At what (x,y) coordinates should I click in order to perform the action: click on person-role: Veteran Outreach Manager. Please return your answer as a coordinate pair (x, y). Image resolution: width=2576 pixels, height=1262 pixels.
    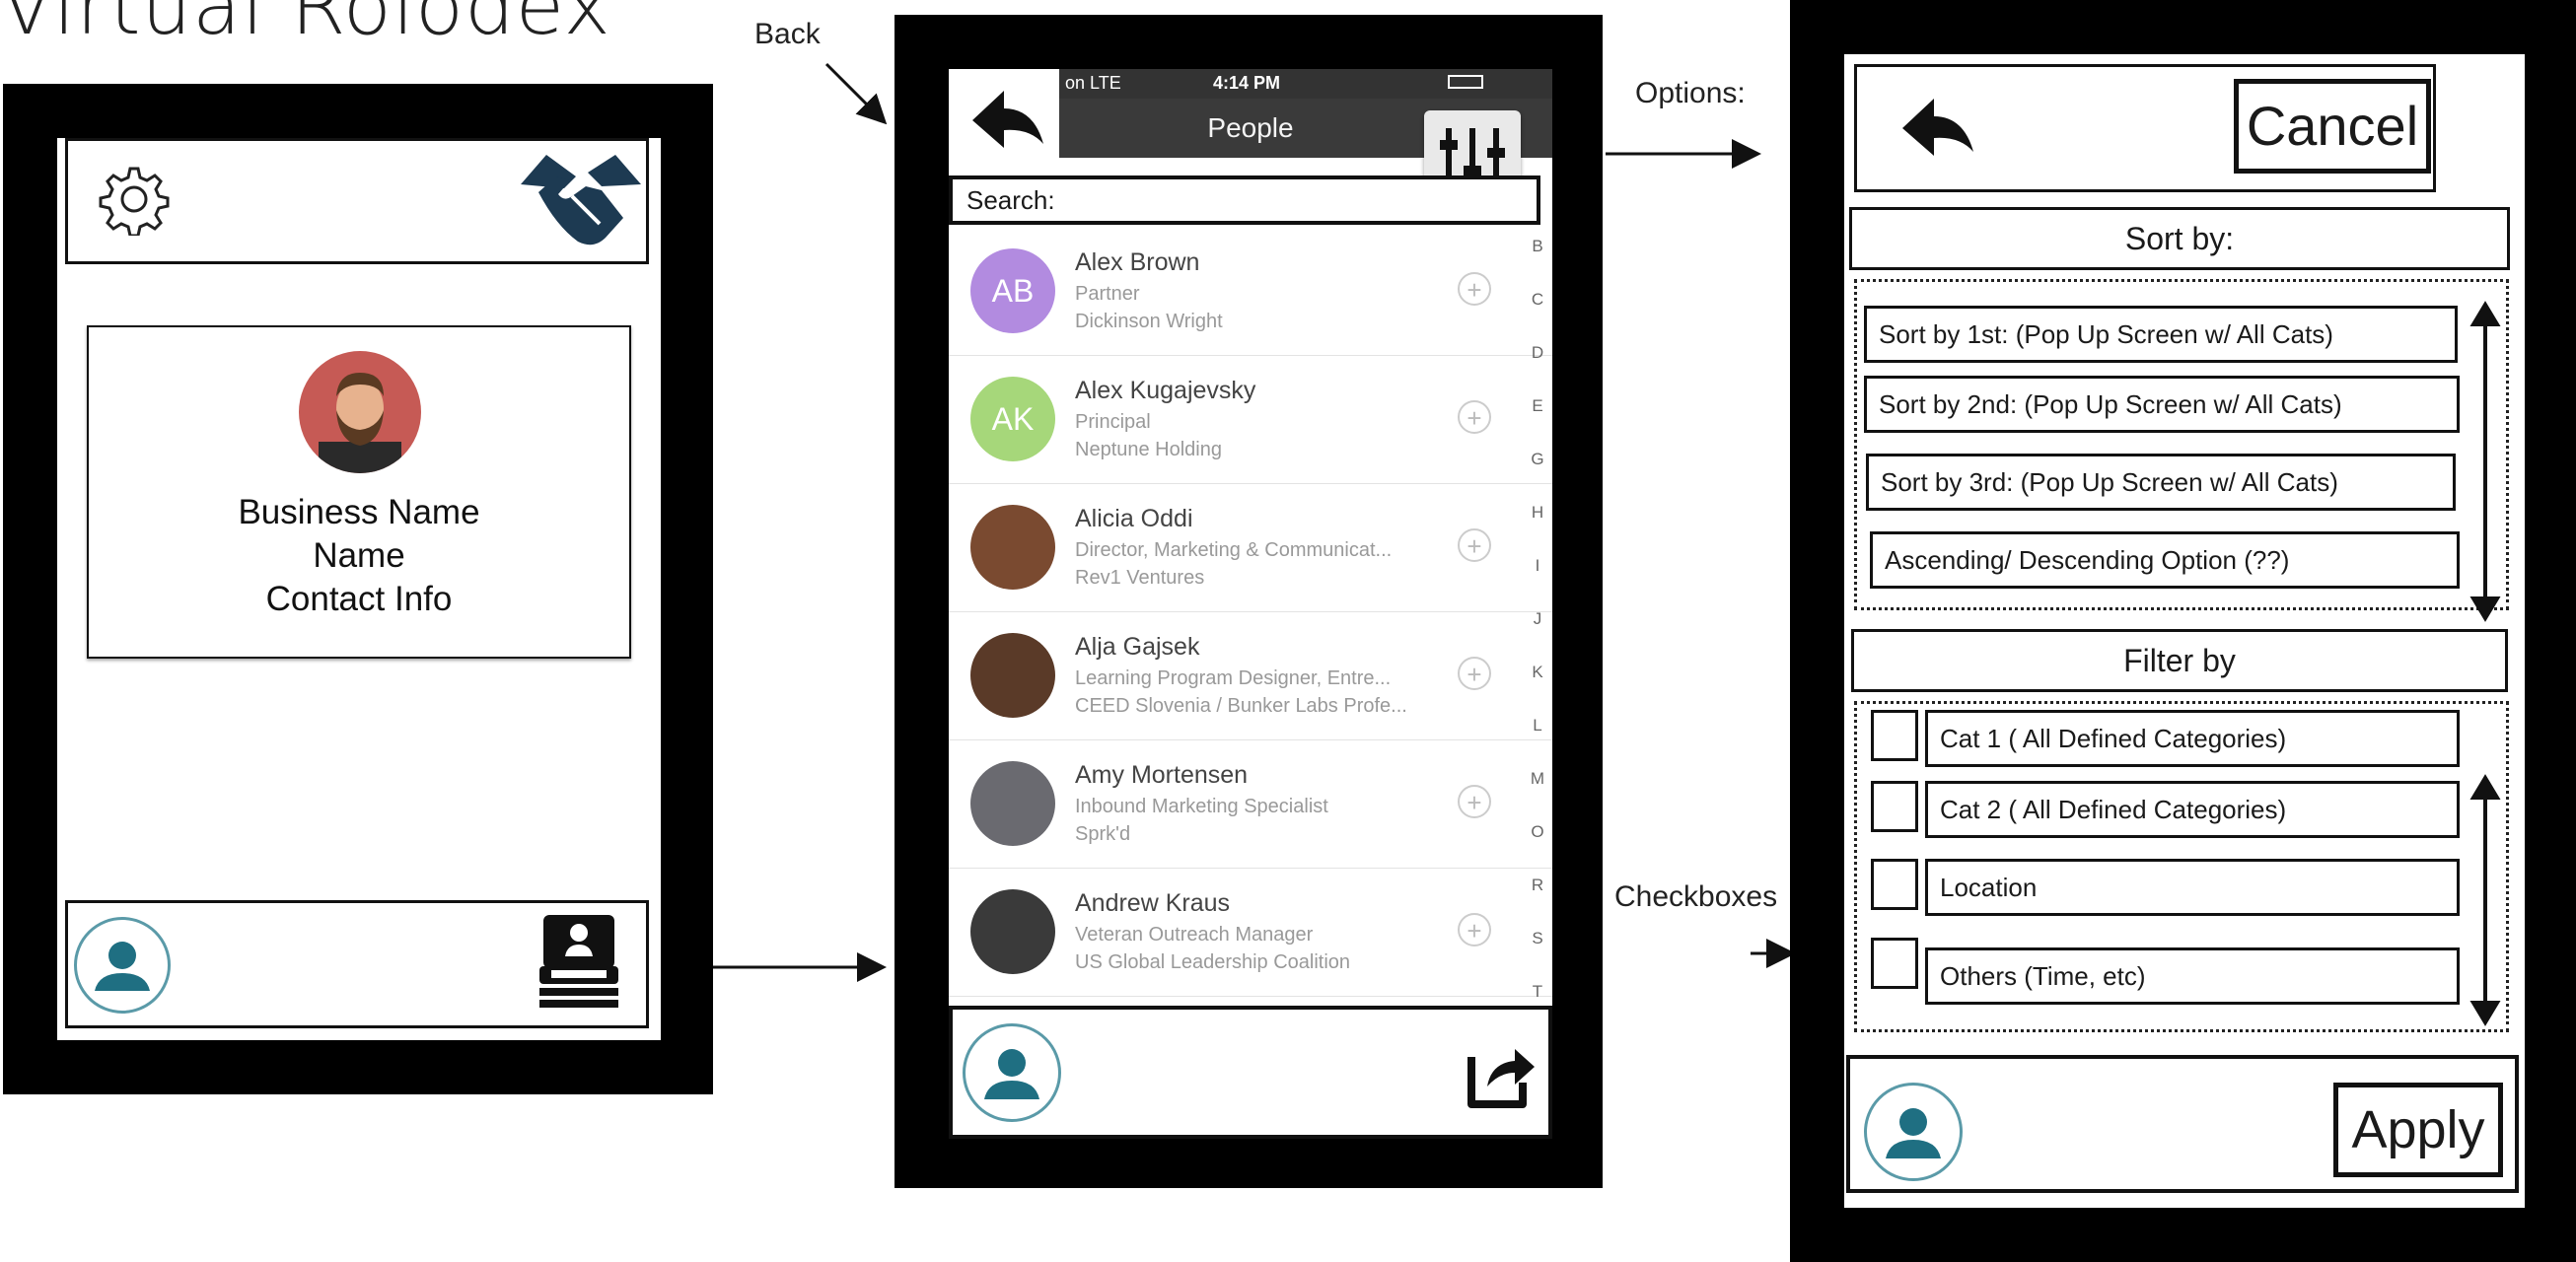
    Looking at the image, I should click on (1194, 935).